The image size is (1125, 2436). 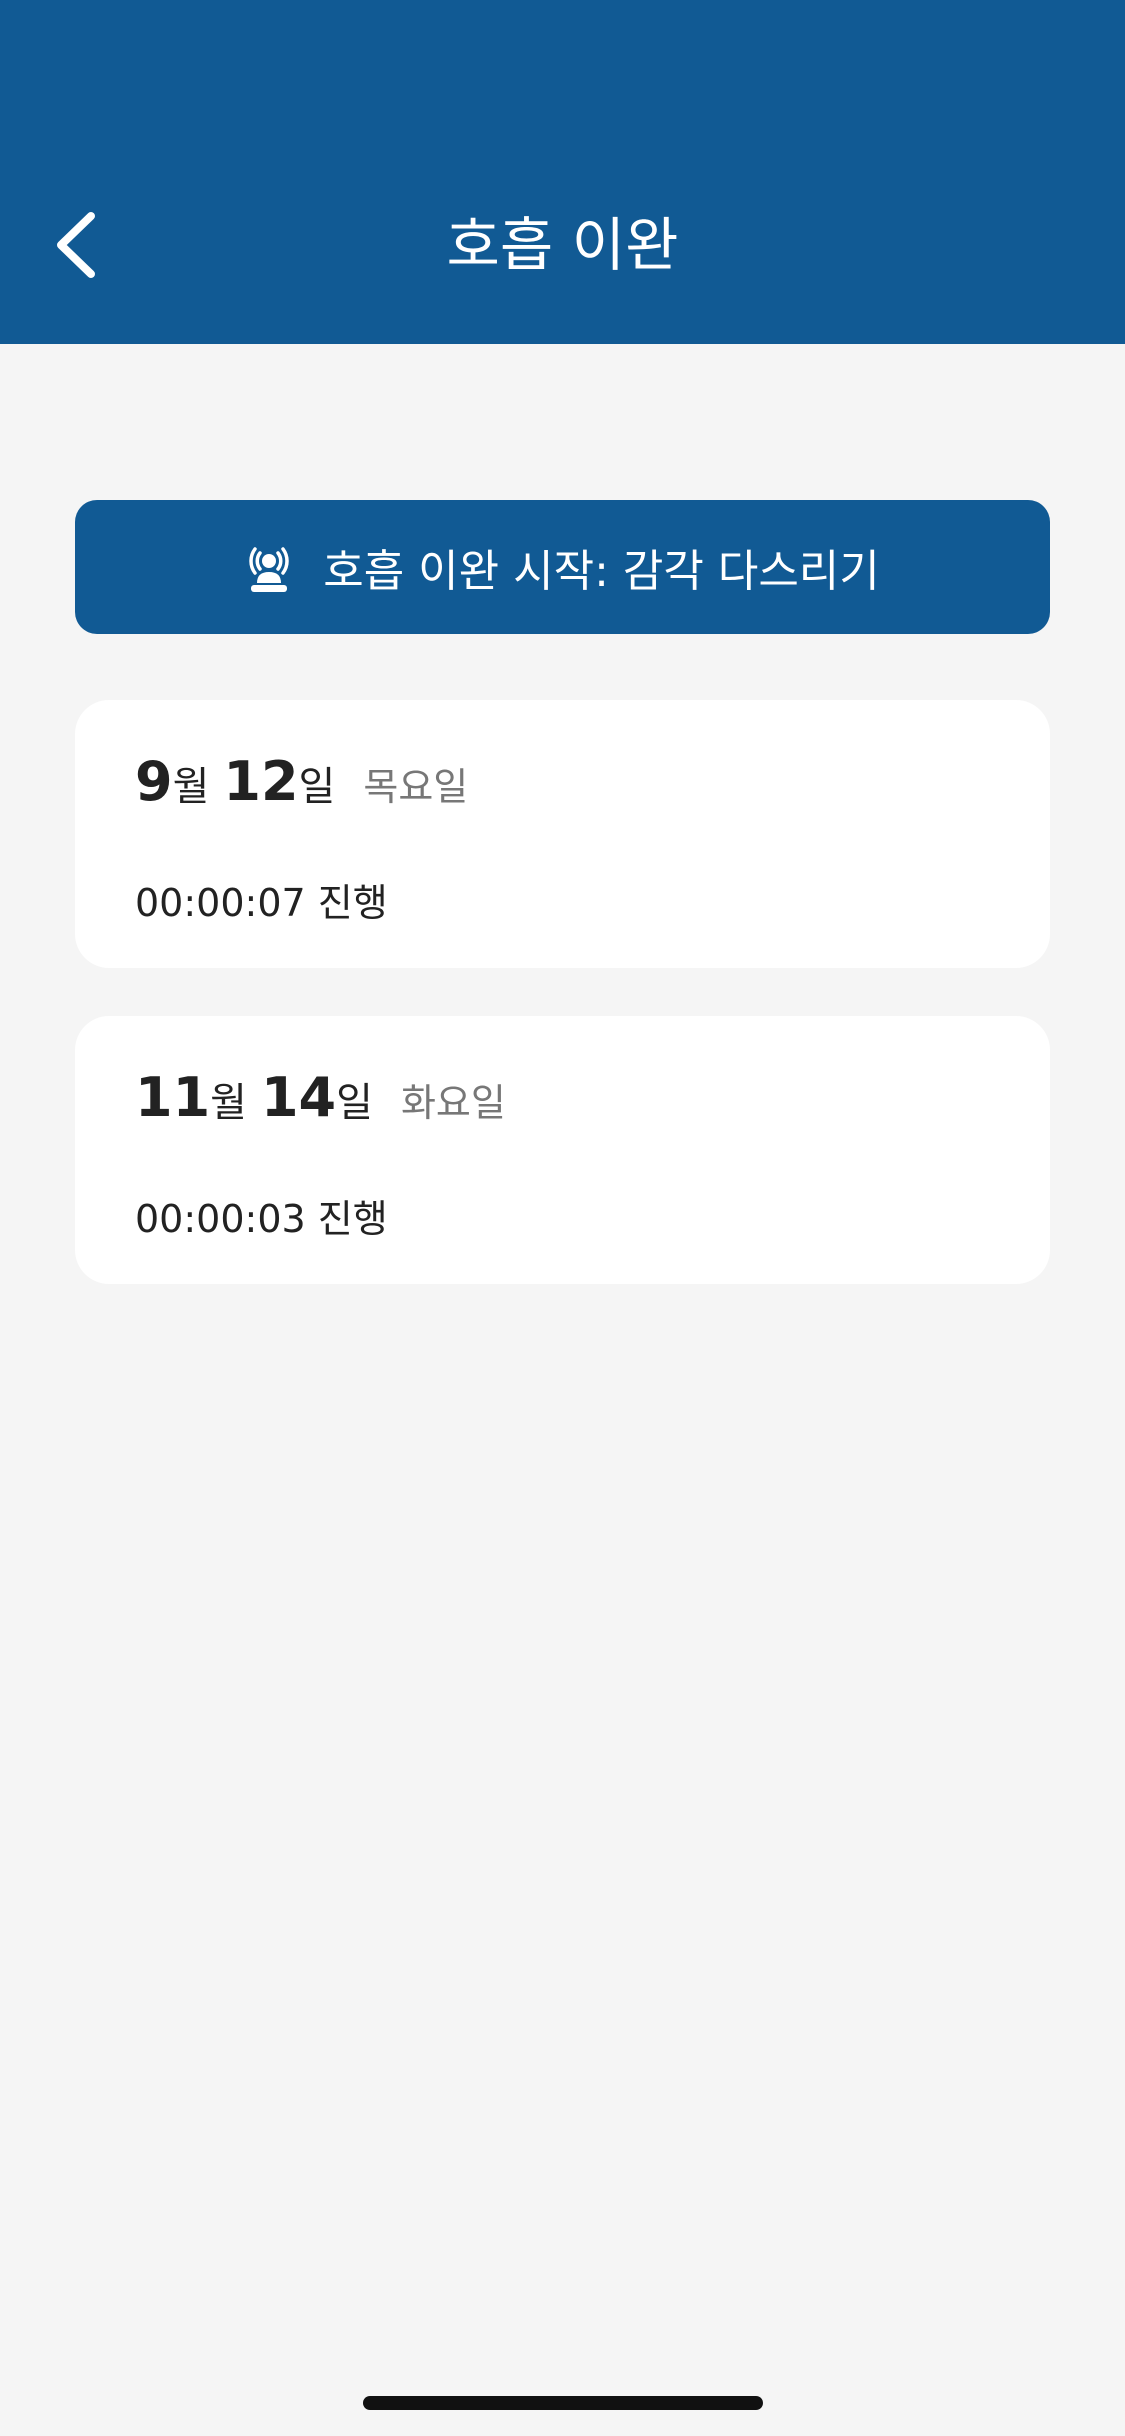 I want to click on session-card: 9 월 12 일 목요일 00:00:07 진행, so click(x=562, y=834).